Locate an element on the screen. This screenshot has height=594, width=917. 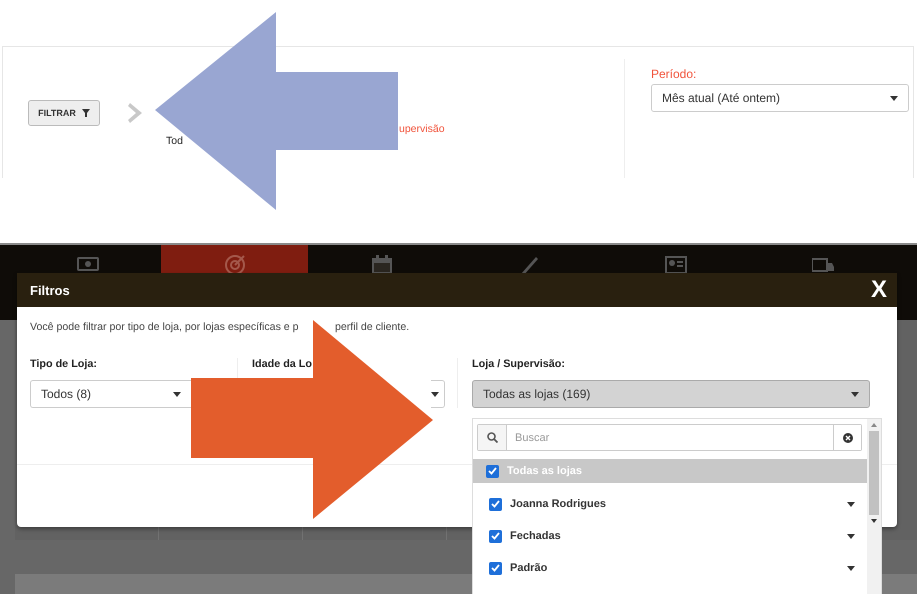
item-label: Joanna Rodrigues is located at coordinates (558, 504).